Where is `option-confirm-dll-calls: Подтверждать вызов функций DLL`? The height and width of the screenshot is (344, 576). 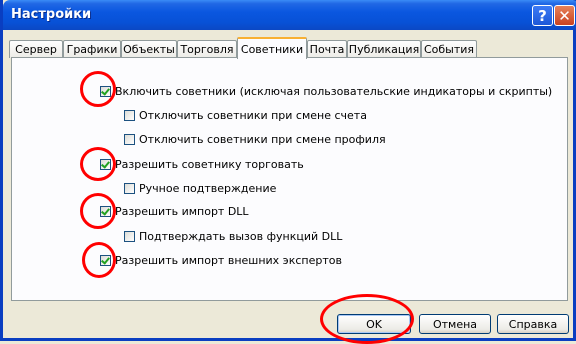
option-confirm-dll-calls: Подтверждать вызов функций DLL is located at coordinates (233, 236).